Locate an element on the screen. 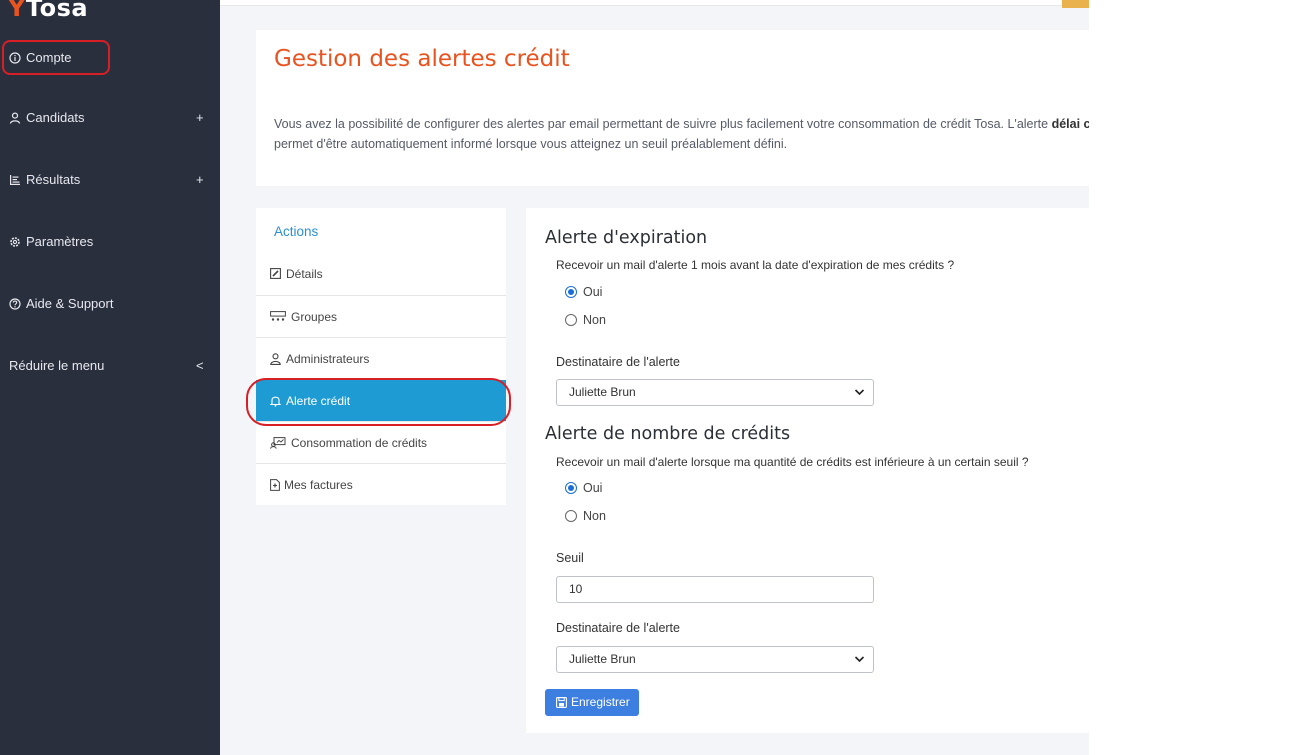 The height and width of the screenshot is (755, 1316). sidebar-item-candidats: Candidats + is located at coordinates (110, 118).